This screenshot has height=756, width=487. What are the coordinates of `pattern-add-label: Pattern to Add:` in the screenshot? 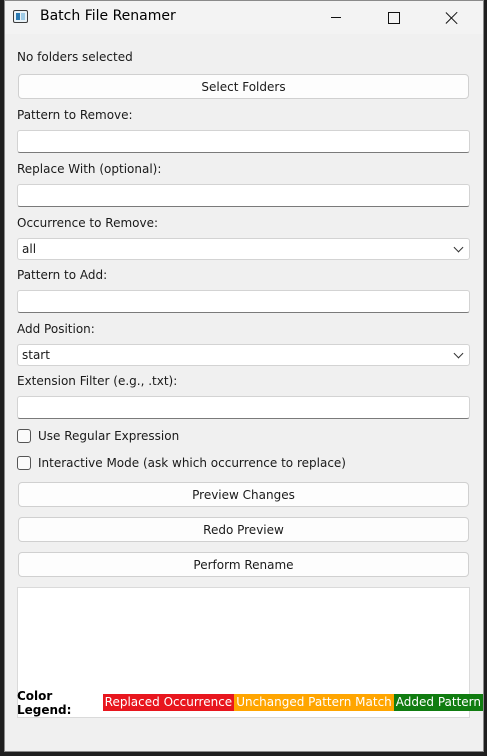 It's located at (62, 275).